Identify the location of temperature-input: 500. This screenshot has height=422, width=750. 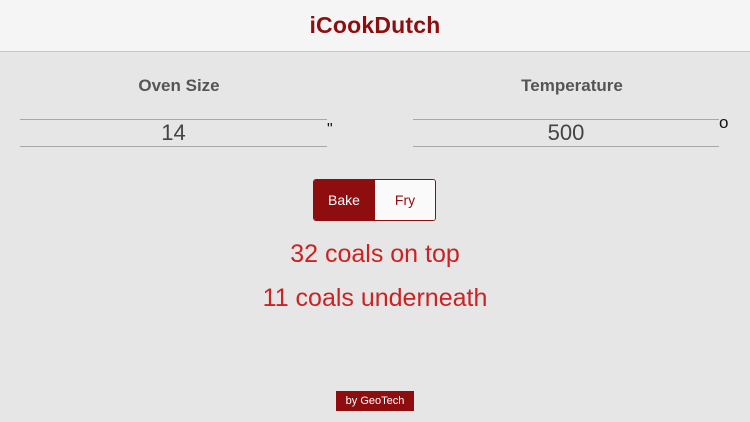
(566, 133).